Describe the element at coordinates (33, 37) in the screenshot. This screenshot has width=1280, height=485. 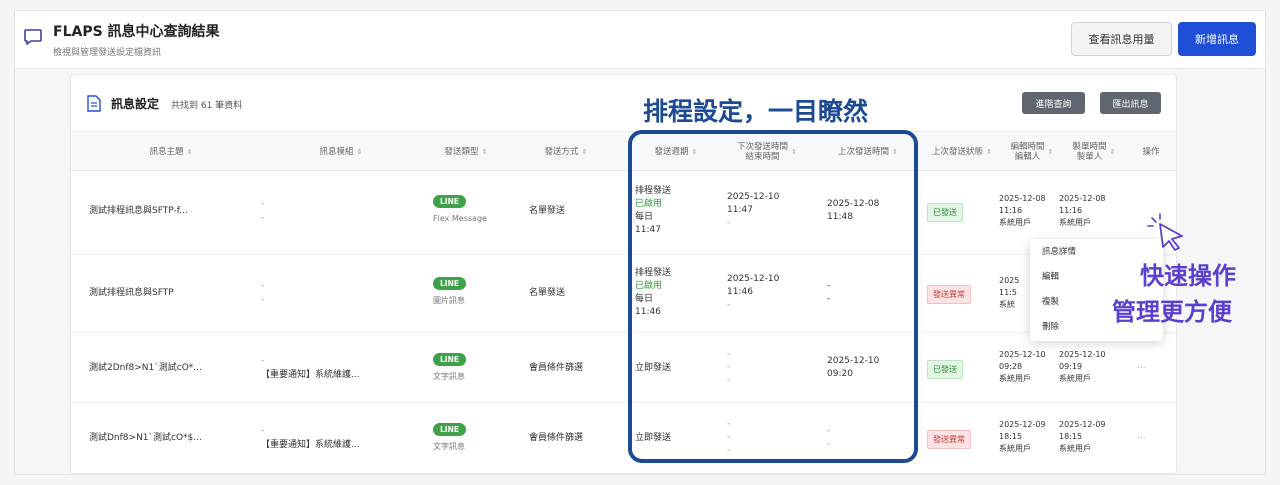
I see `message-icon` at that location.